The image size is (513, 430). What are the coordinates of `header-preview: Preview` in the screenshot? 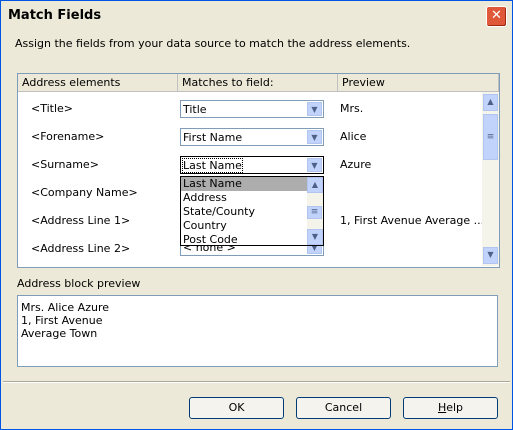 It's located at (418, 83).